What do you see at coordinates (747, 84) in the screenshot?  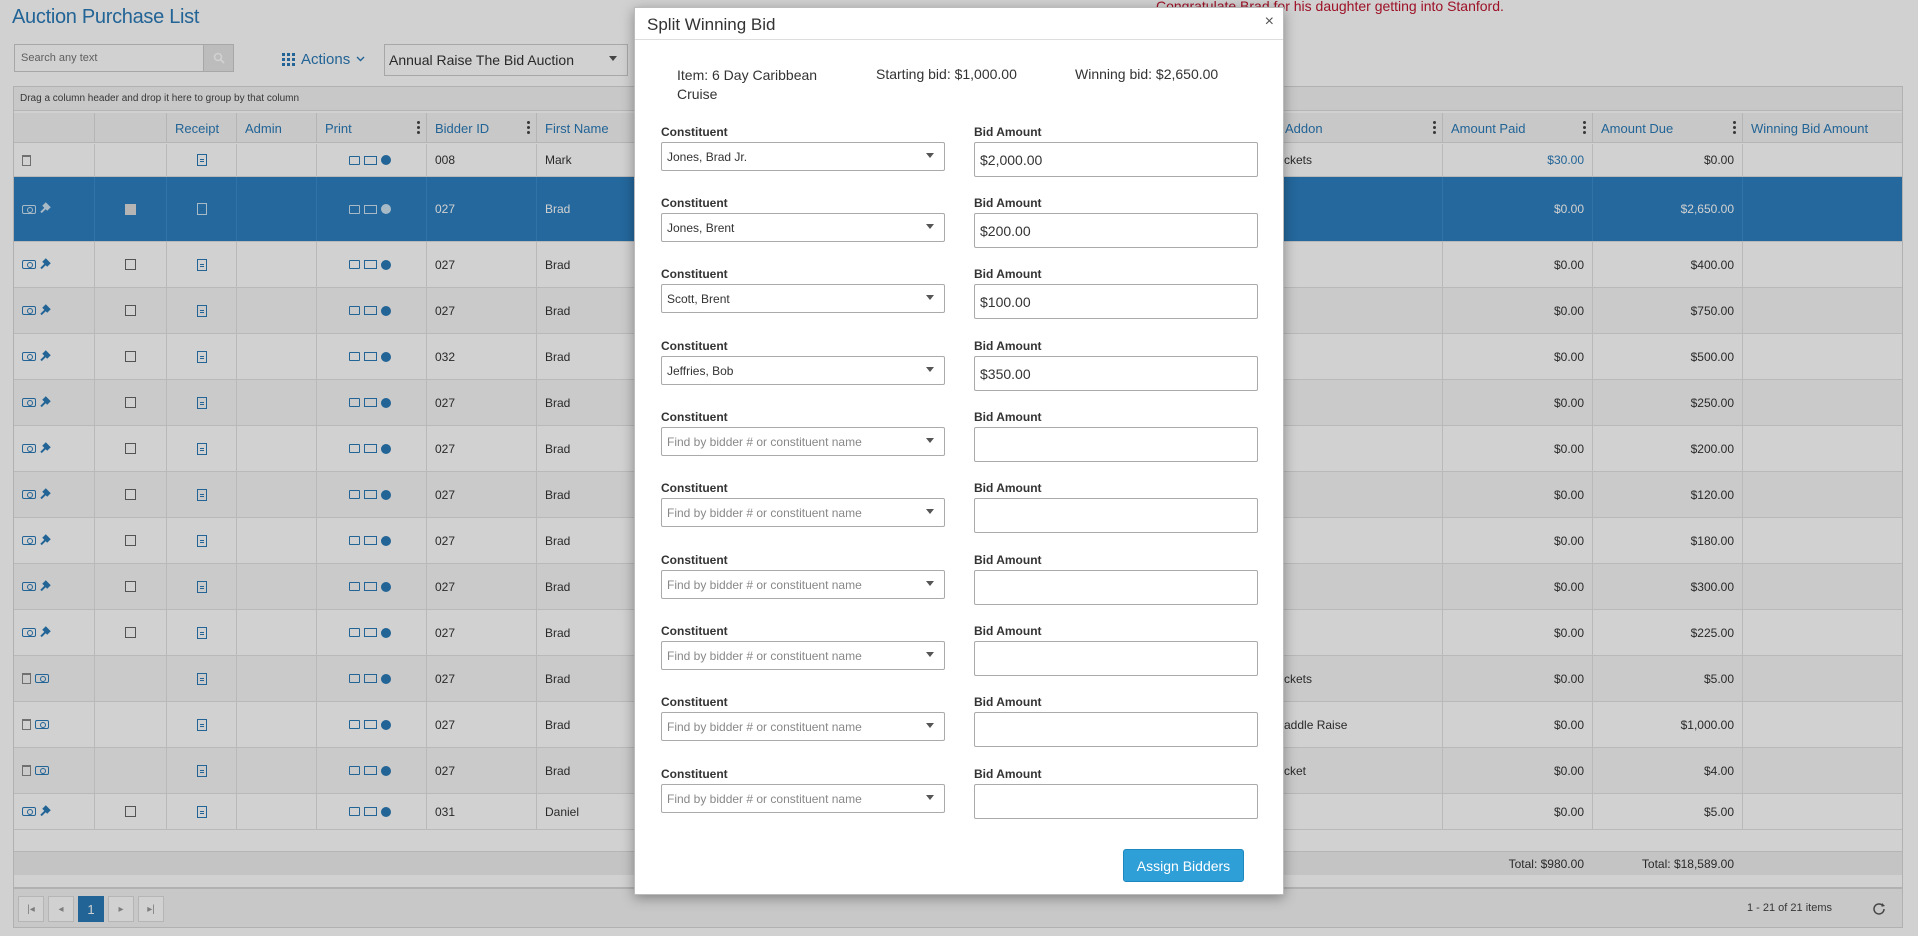 I see `item-name: Item: 6 Day Caribbean Cruise` at bounding box center [747, 84].